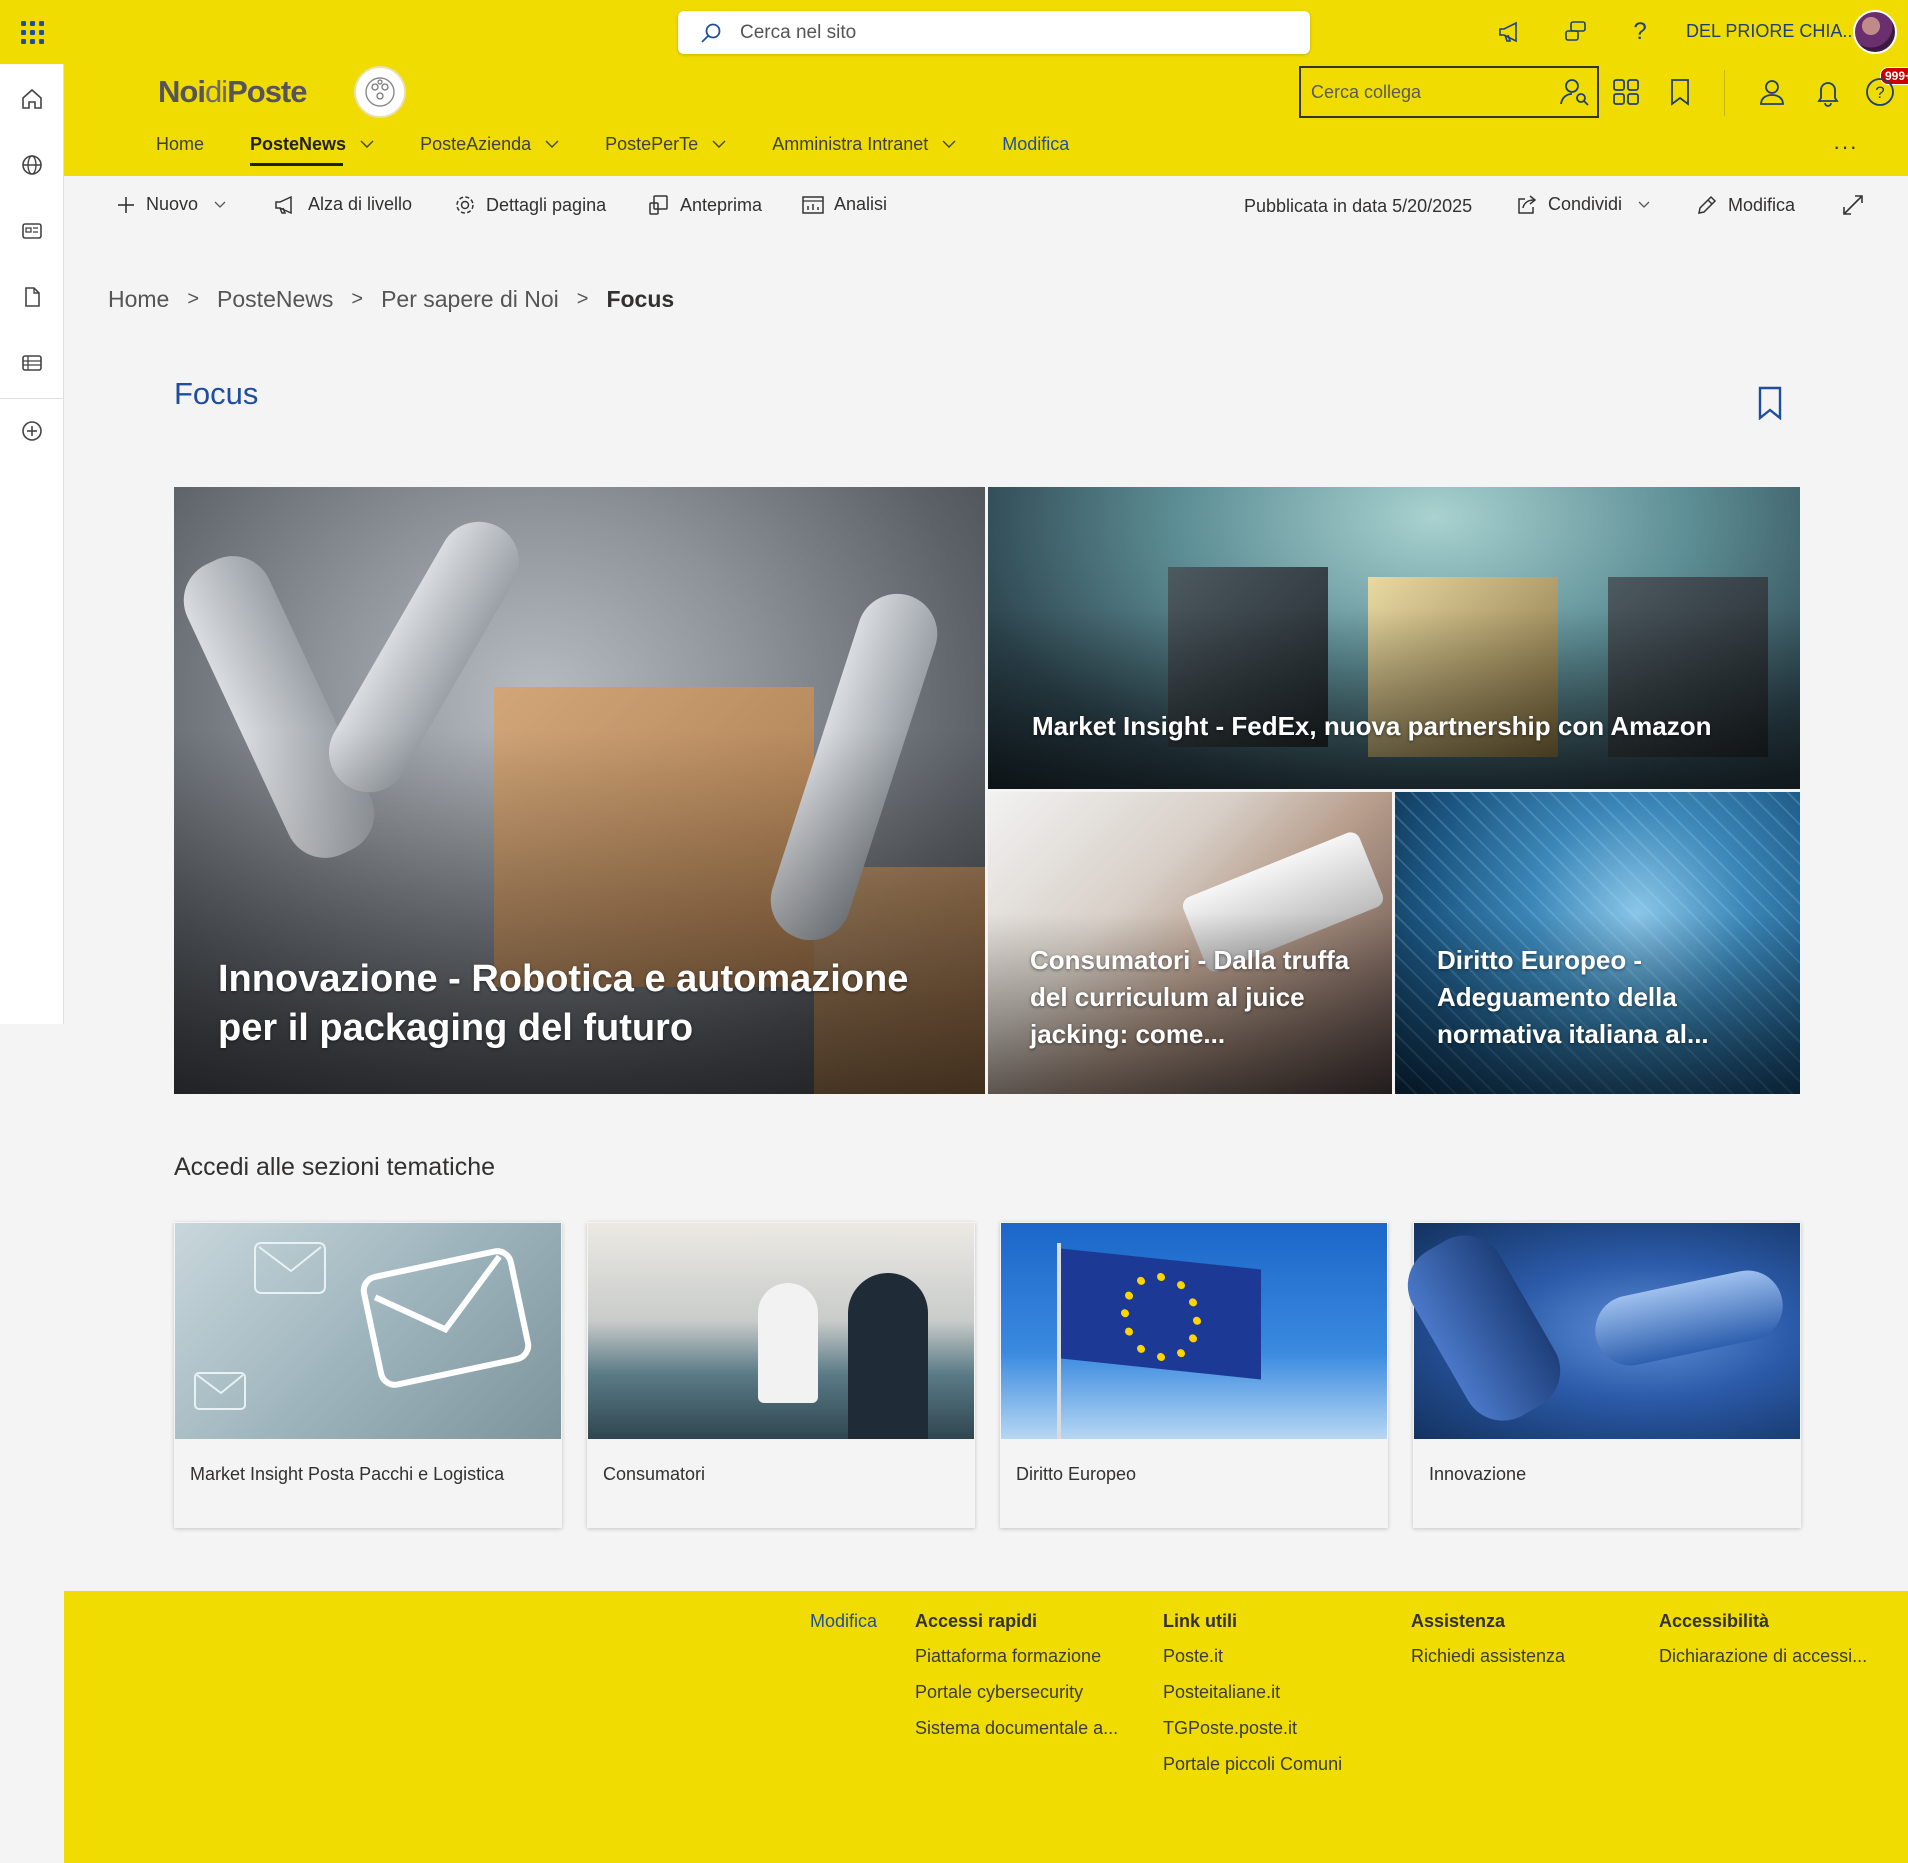 Image resolution: width=1908 pixels, height=1863 pixels. What do you see at coordinates (1252, 1728) in the screenshot?
I see `footer-link: TGPoste.poste.it` at bounding box center [1252, 1728].